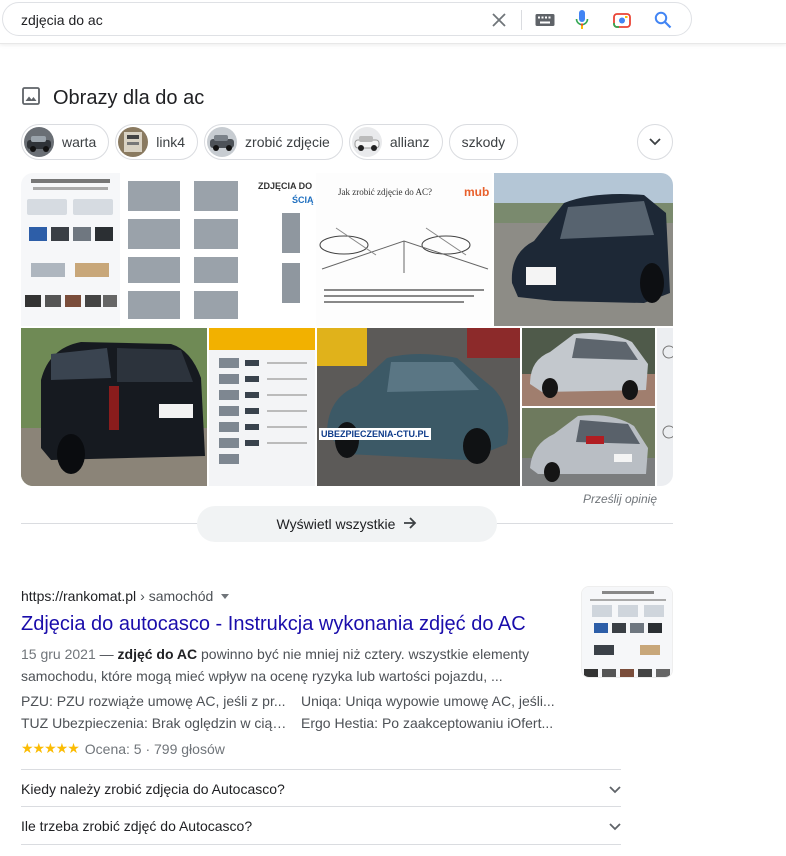 The width and height of the screenshot is (786, 856). What do you see at coordinates (84, 723) in the screenshot?
I see `sitelink-key: TUZ Ubezpieczenia:` at bounding box center [84, 723].